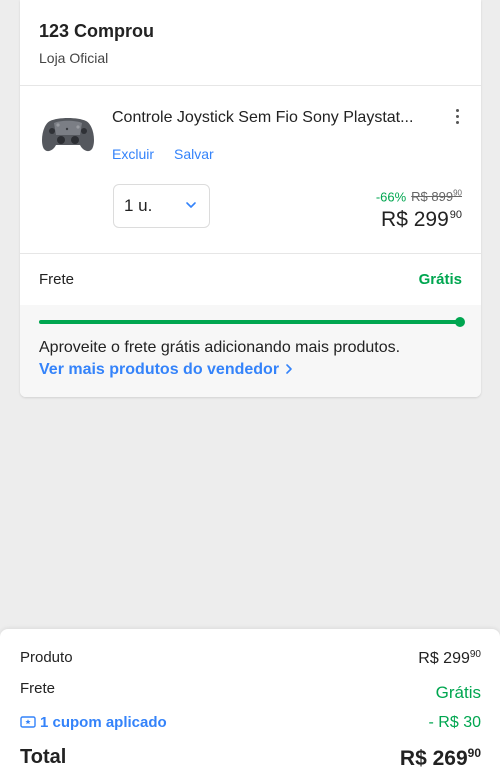  I want to click on save-button: Salvar, so click(194, 154).